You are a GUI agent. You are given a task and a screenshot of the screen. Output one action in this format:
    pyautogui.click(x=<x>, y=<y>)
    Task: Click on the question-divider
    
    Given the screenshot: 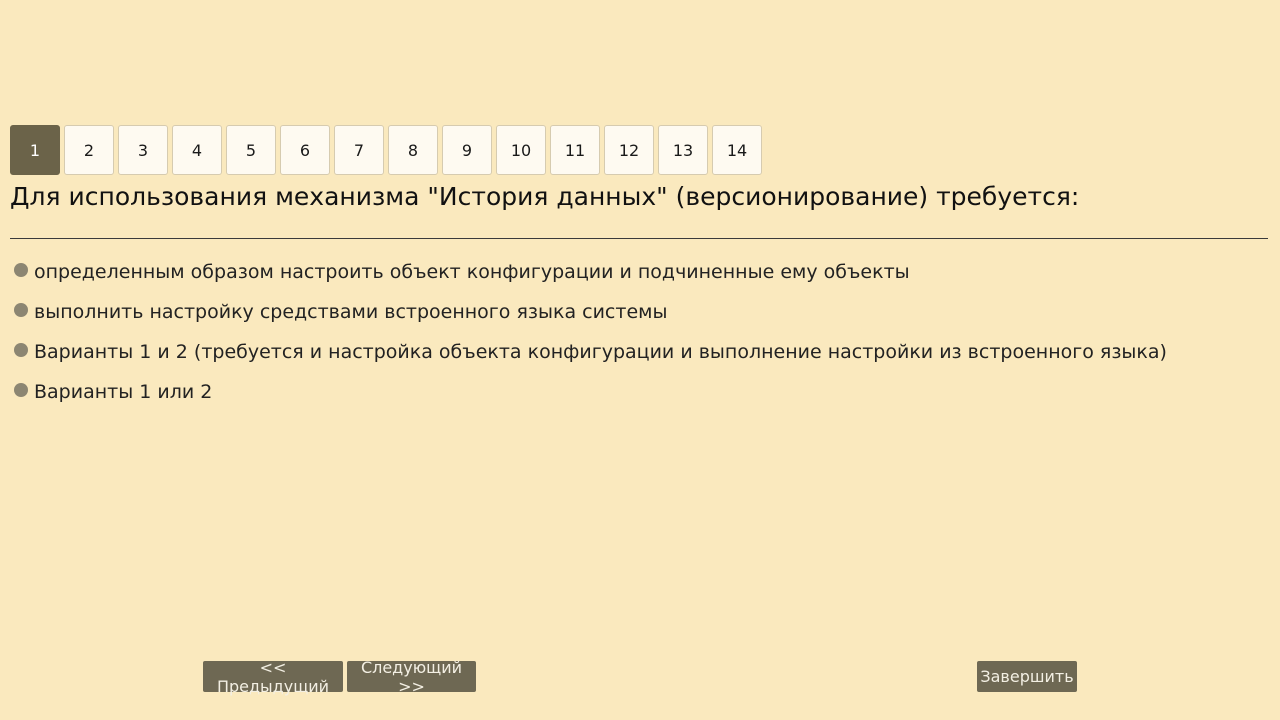 What is the action you would take?
    pyautogui.click(x=639, y=238)
    